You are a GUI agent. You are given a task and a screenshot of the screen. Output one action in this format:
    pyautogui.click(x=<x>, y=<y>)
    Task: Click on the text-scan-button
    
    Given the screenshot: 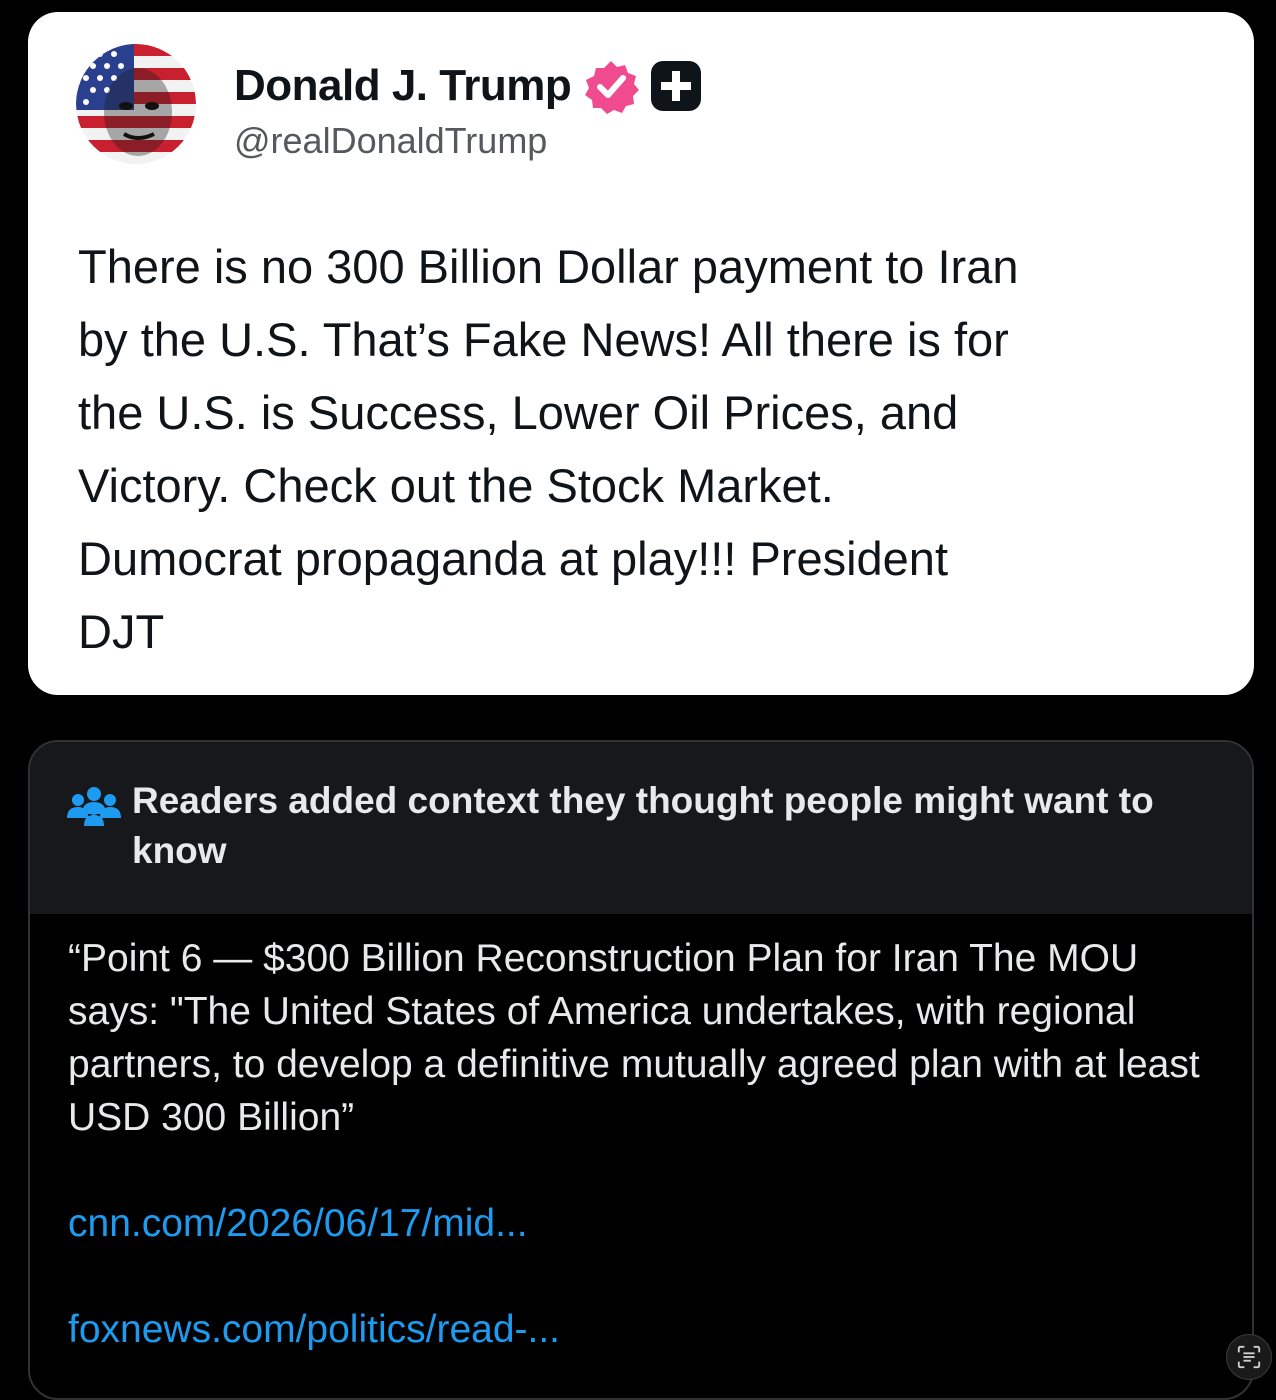 What is the action you would take?
    pyautogui.click(x=1249, y=1357)
    